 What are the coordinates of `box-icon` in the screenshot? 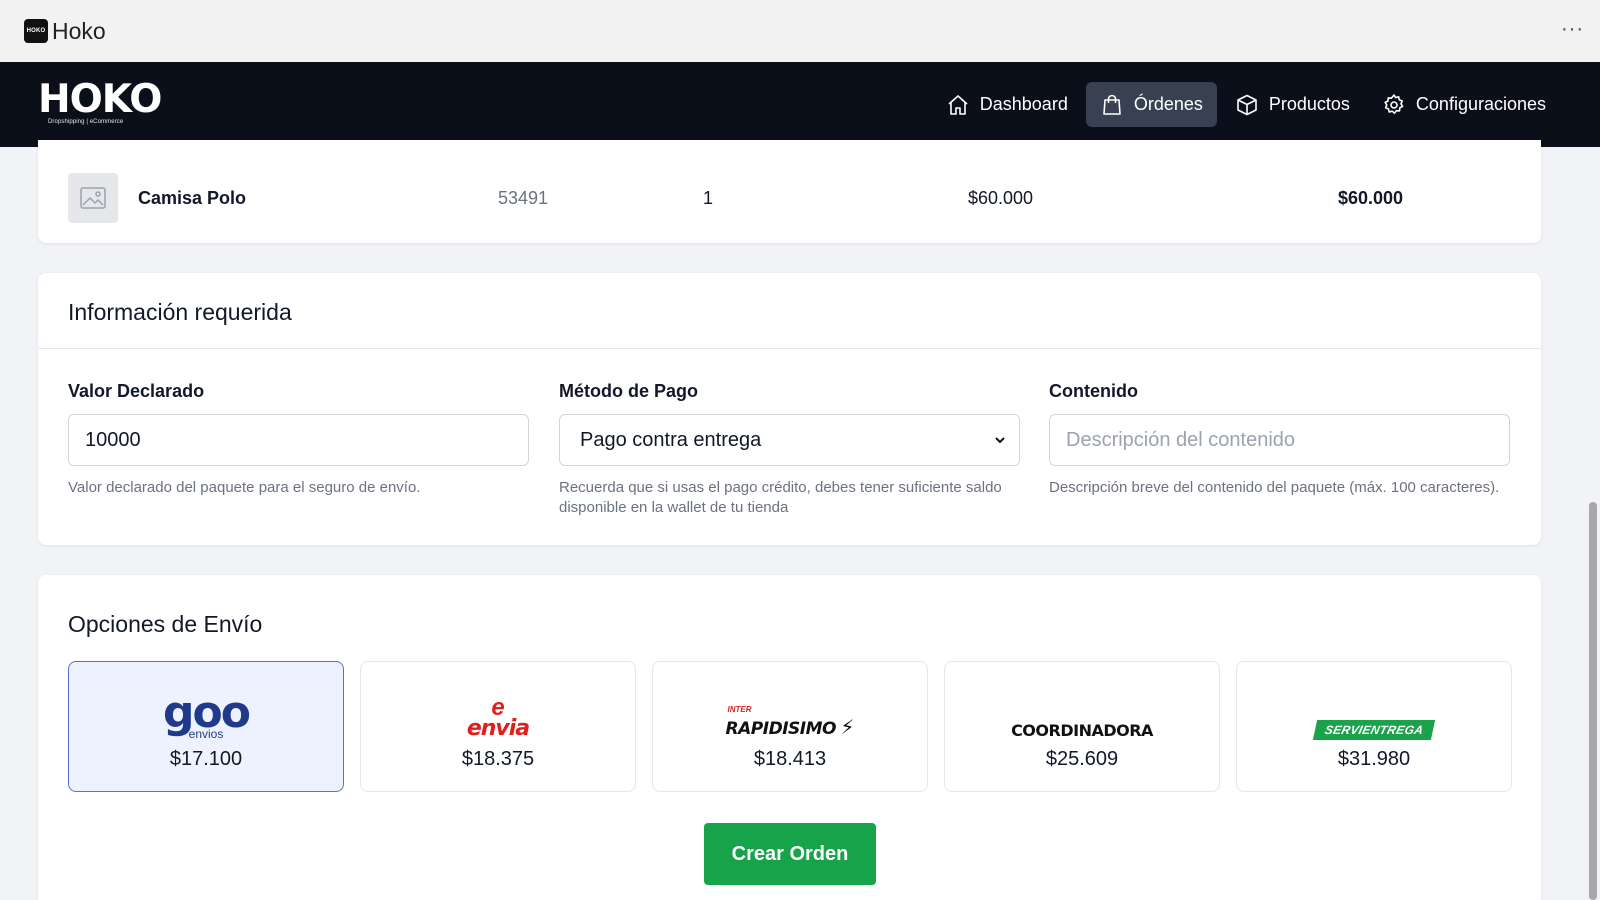 It's located at (1247, 104).